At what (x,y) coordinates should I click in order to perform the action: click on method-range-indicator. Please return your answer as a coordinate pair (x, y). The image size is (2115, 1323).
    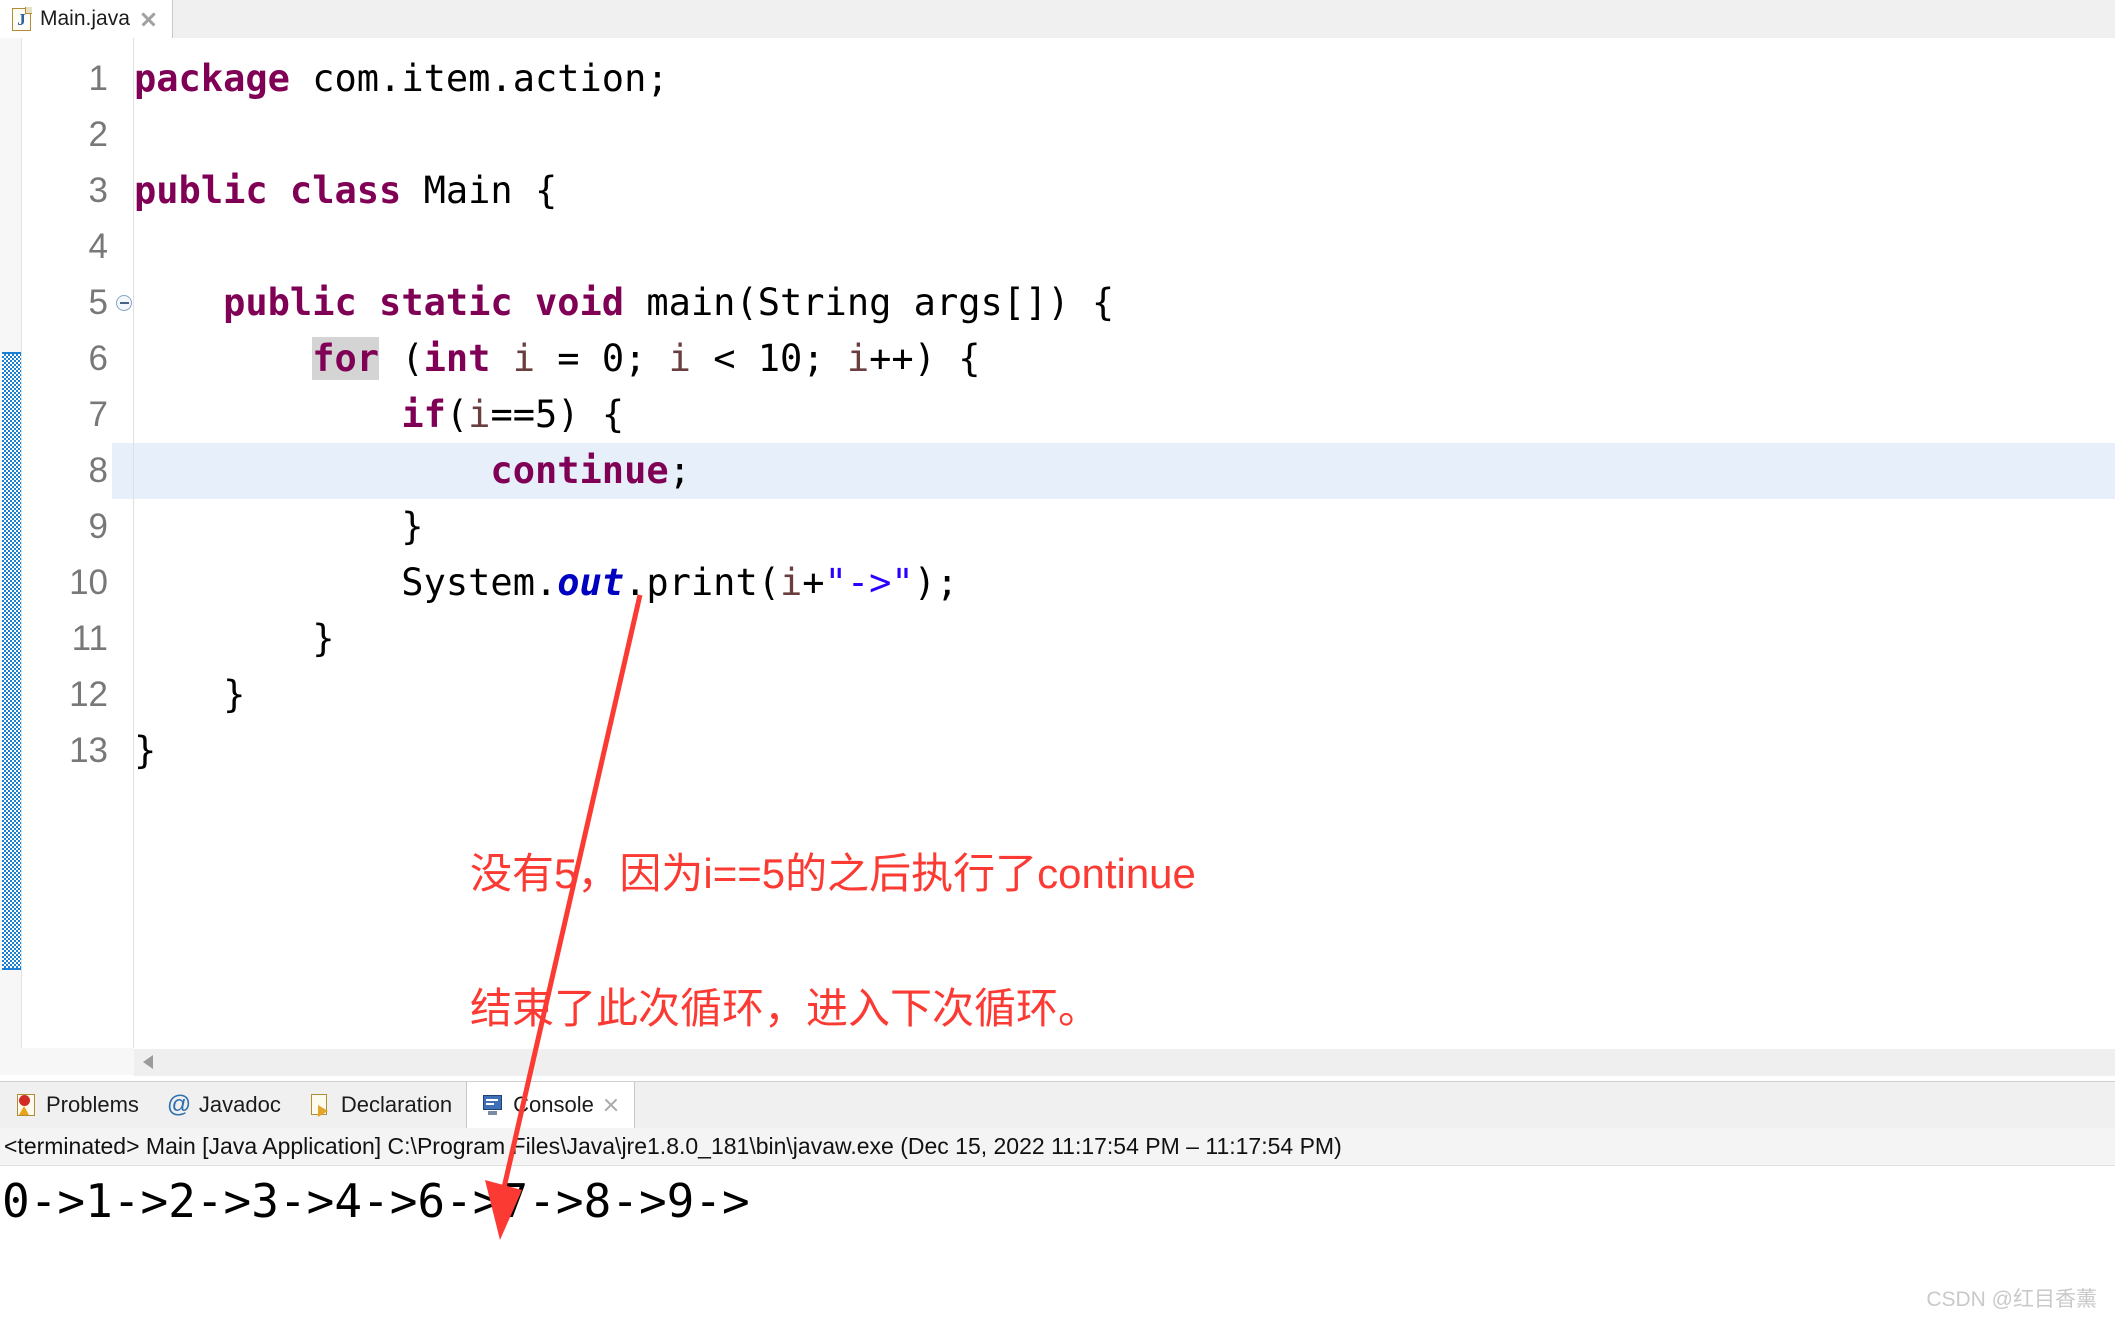
    Looking at the image, I should click on (11, 661).